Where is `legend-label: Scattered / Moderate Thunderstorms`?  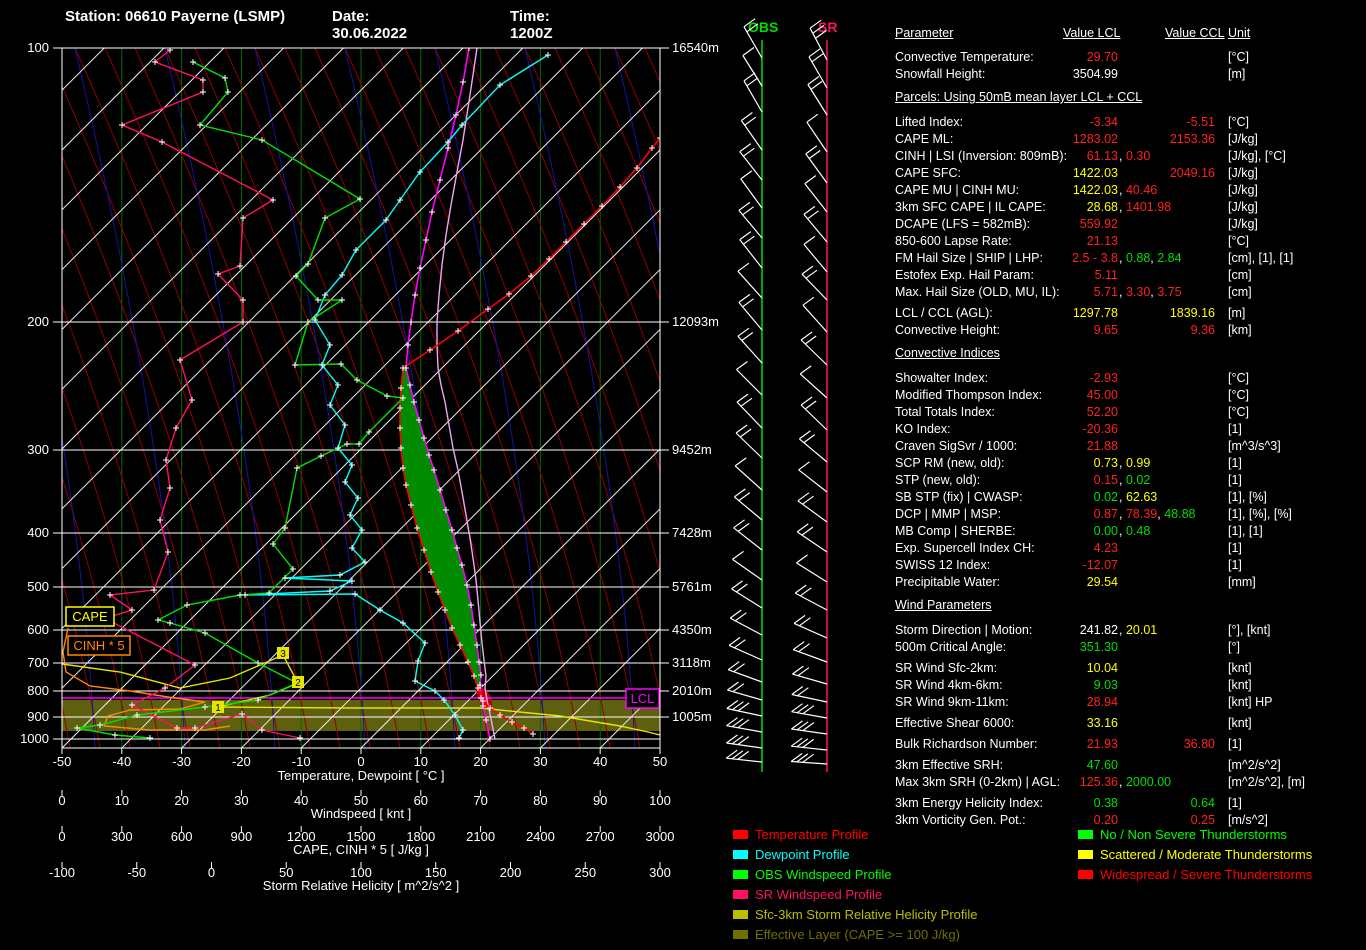 legend-label: Scattered / Moderate Thunderstorms is located at coordinates (1206, 854).